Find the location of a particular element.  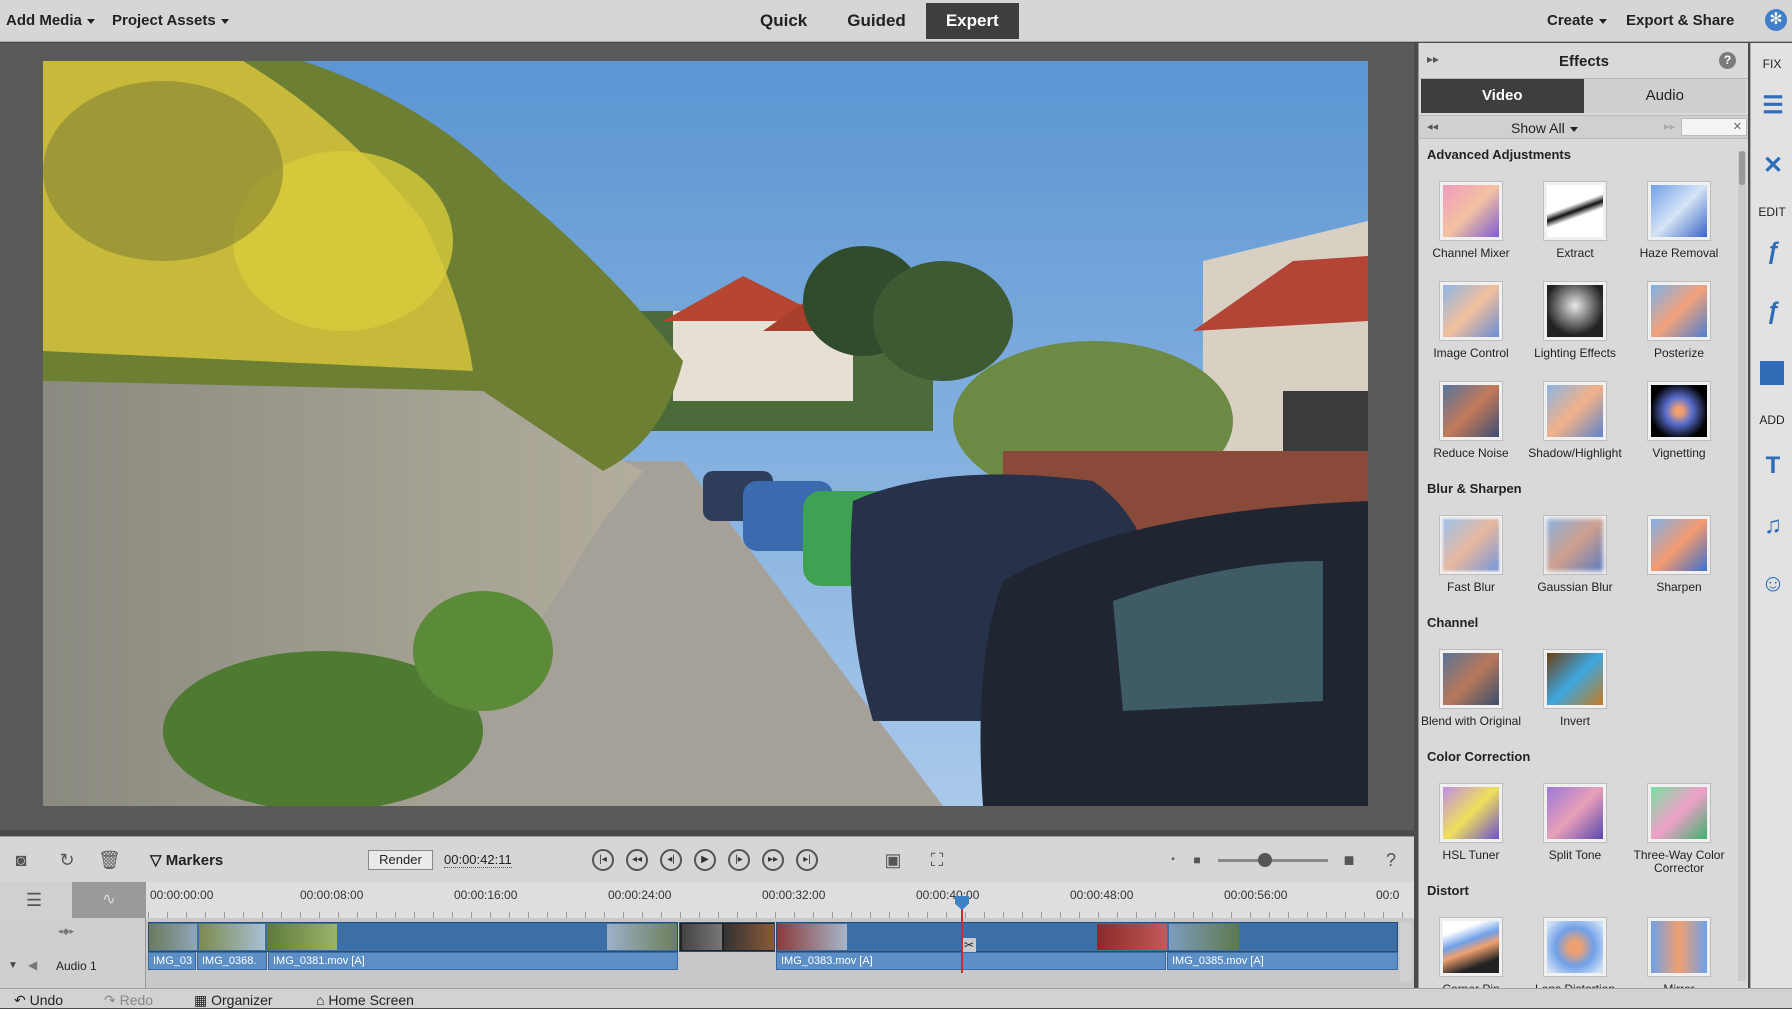

organizer-button: ▦ Organizer is located at coordinates (233, 1000).